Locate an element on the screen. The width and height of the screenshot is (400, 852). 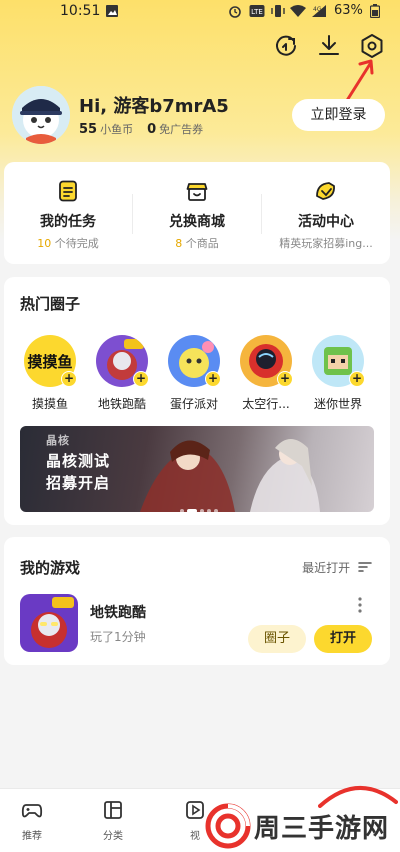
vibrate-icon is located at coordinates (278, 11).